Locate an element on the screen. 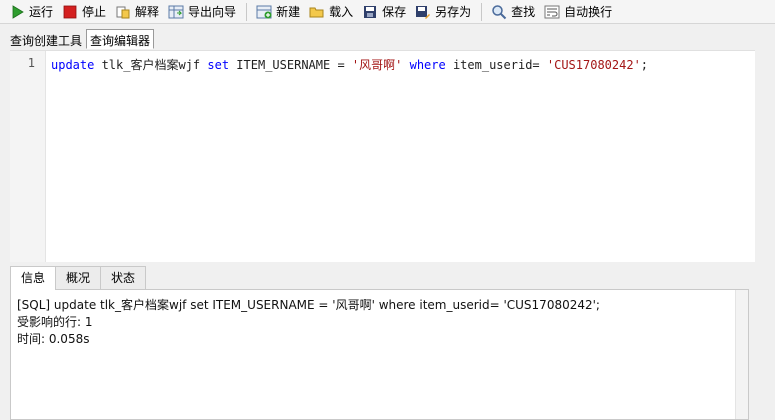 The image size is (775, 420). folder-open-icon is located at coordinates (317, 12).